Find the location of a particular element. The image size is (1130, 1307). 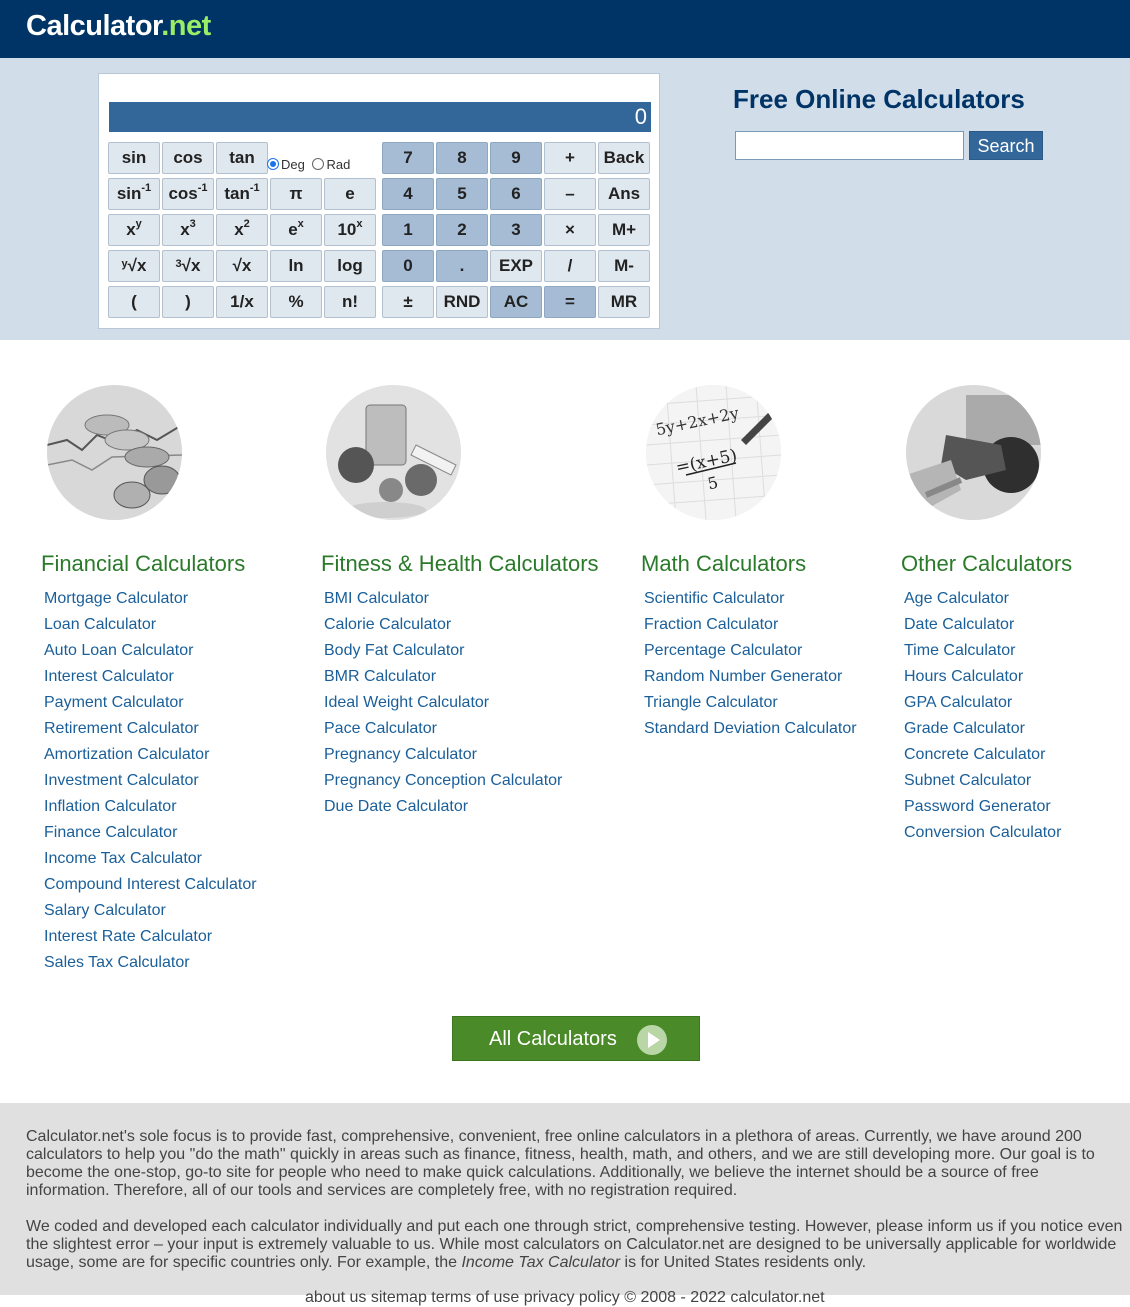

key-ten-pow-x: 10x is located at coordinates (350, 230).